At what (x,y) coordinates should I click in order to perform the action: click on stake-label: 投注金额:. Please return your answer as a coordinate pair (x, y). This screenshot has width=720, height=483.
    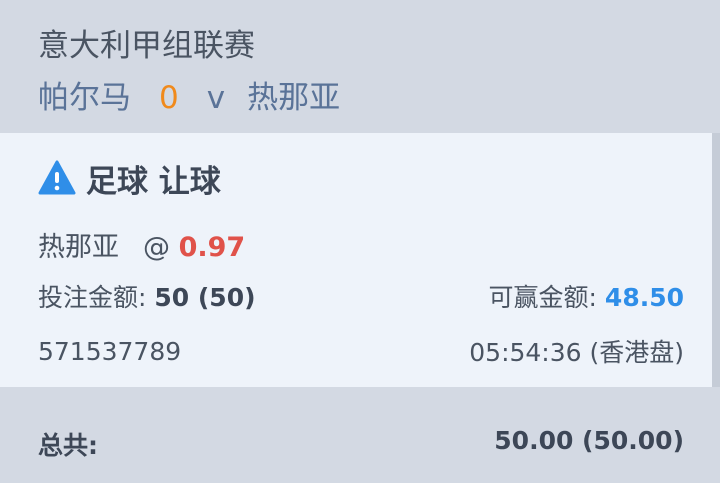
    Looking at the image, I should click on (92, 297).